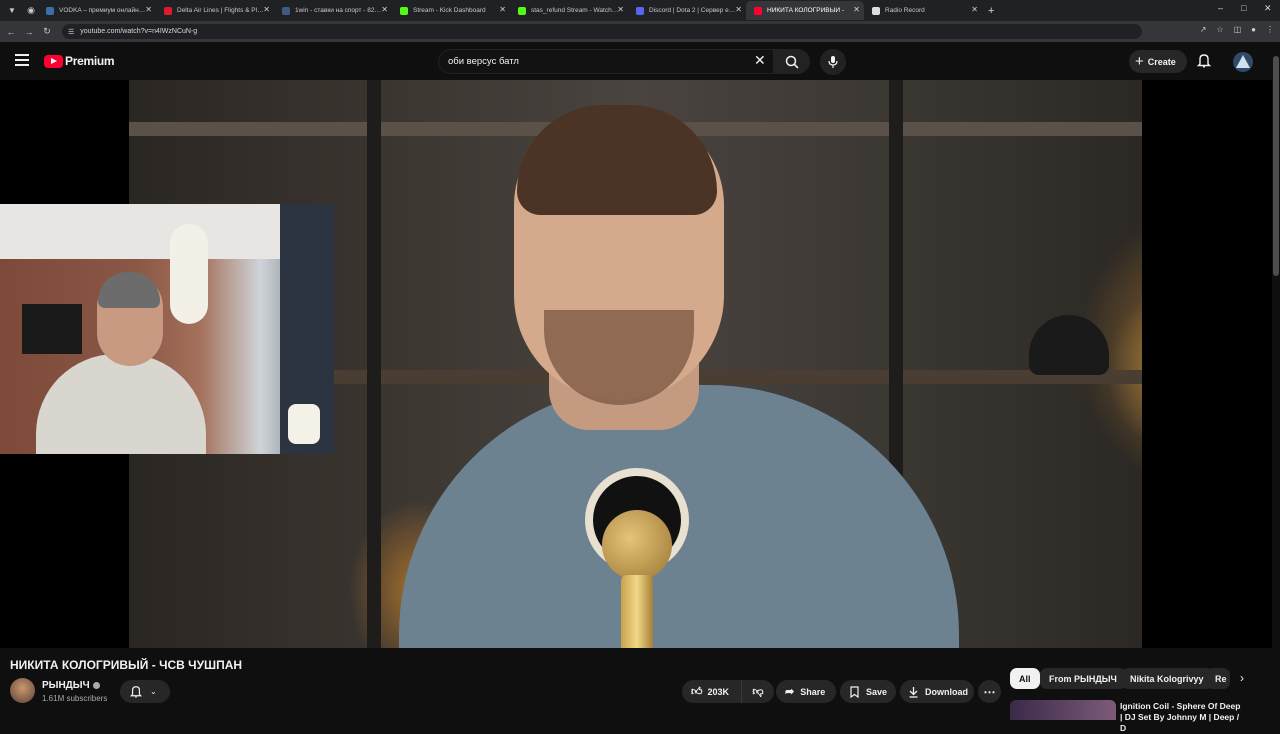 The width and height of the screenshot is (1280, 734). I want to click on share-label: Share, so click(813, 691).